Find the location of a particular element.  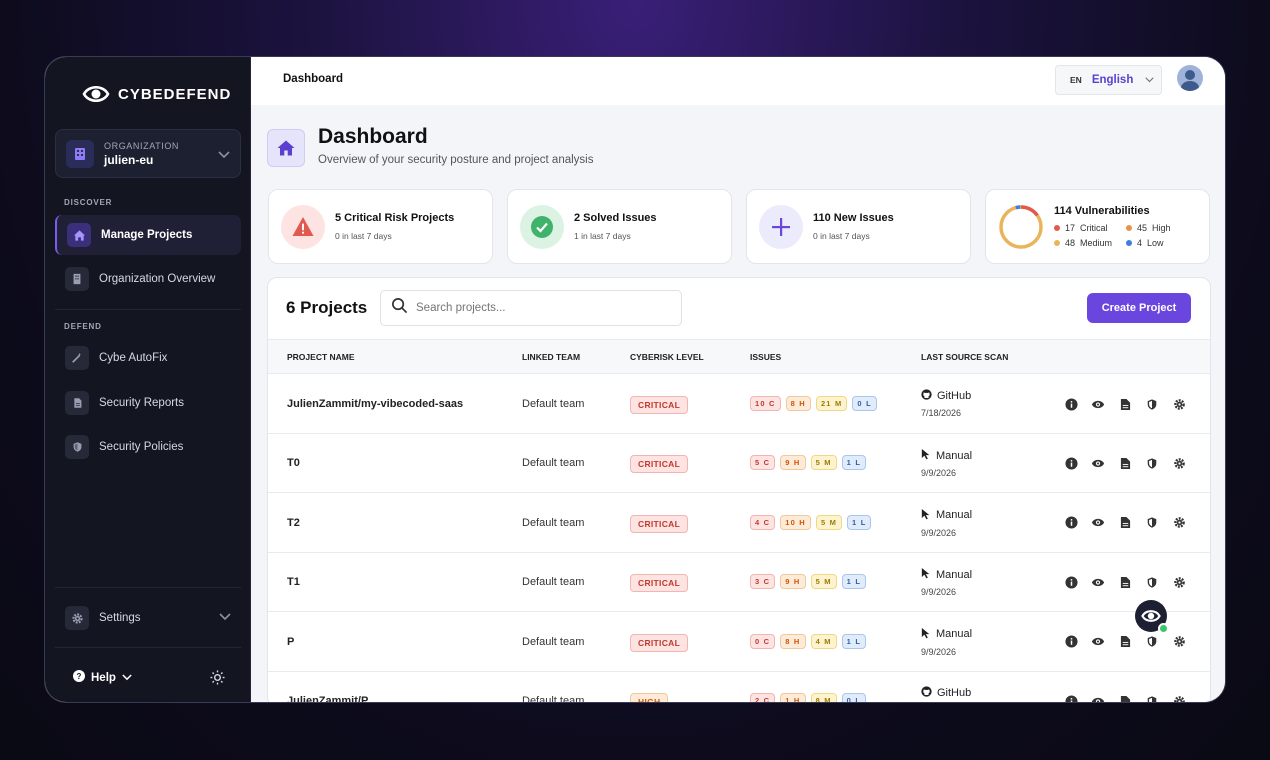

sidebar-item-organization-overview: Organization Overview is located at coordinates (148, 279).